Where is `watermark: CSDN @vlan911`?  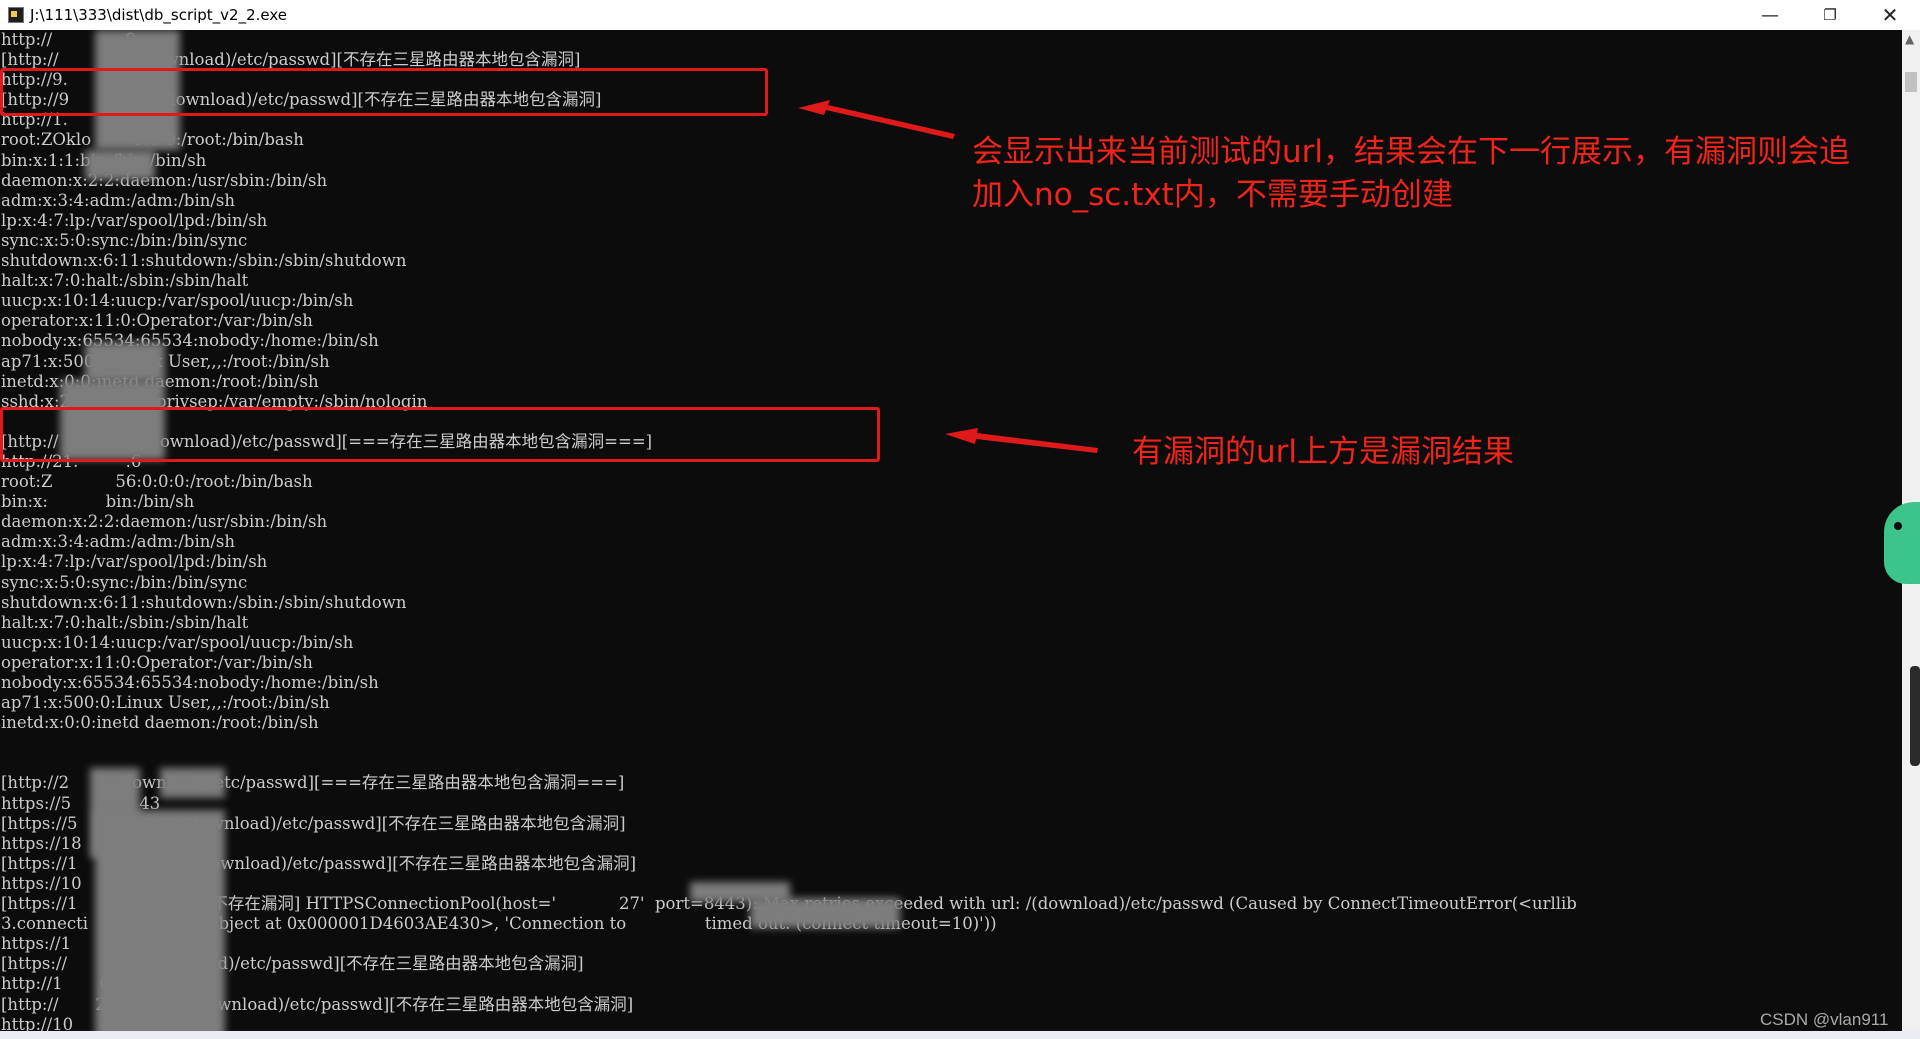 watermark: CSDN @vlan911 is located at coordinates (1824, 1019).